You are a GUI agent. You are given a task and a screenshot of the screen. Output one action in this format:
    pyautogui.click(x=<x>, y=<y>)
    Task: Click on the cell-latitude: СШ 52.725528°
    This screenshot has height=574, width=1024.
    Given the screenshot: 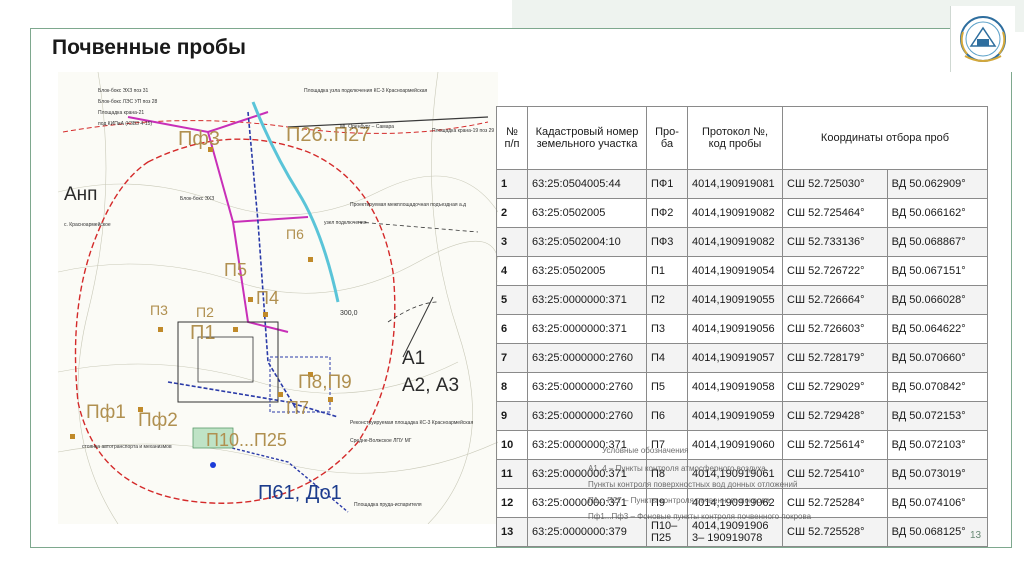 What is the action you would take?
    pyautogui.click(x=835, y=532)
    